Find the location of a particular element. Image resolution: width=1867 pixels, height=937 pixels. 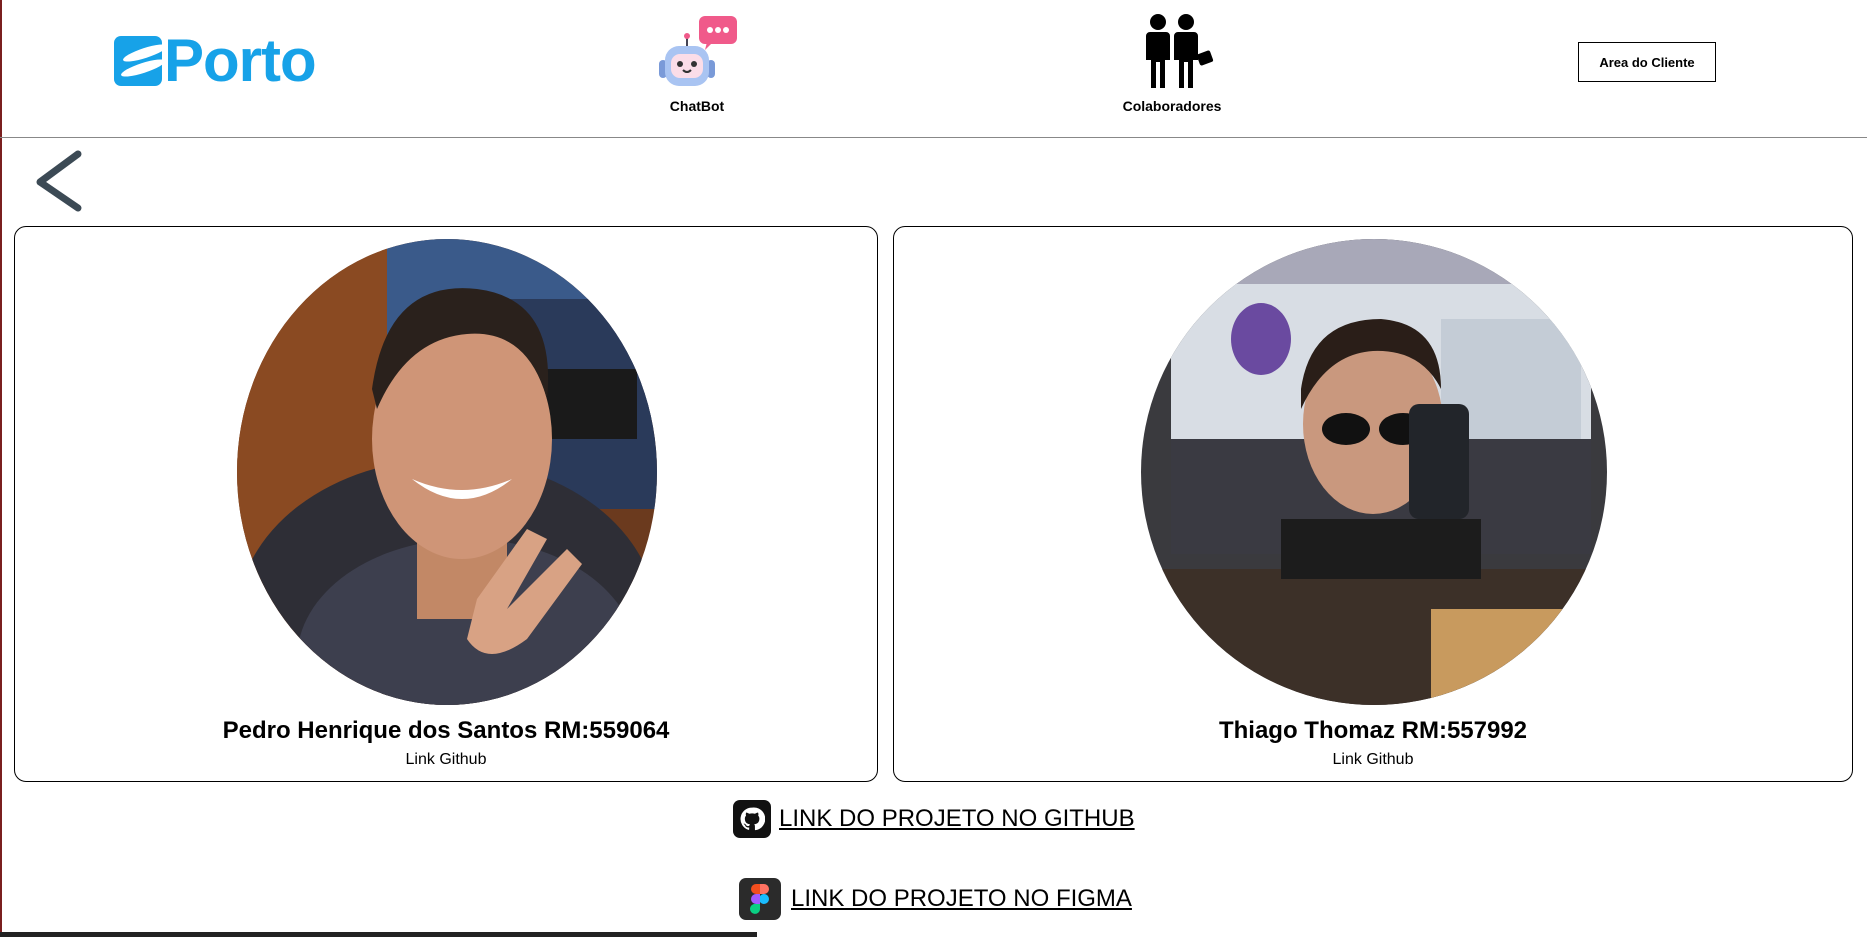

collaborator-name: Pedro Henrique dos Santos RM:559064 is located at coordinates (446, 730).